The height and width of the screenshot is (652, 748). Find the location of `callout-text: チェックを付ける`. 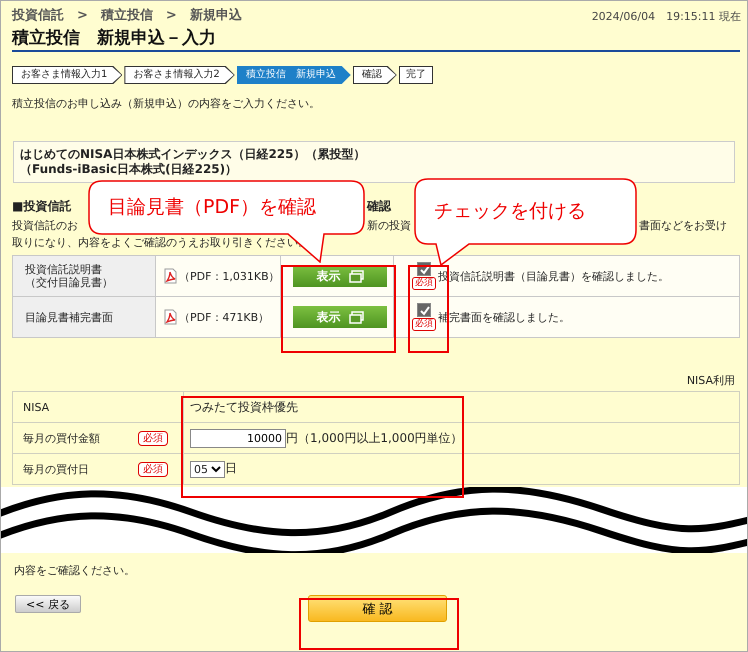

callout-text: チェックを付ける is located at coordinates (510, 211).